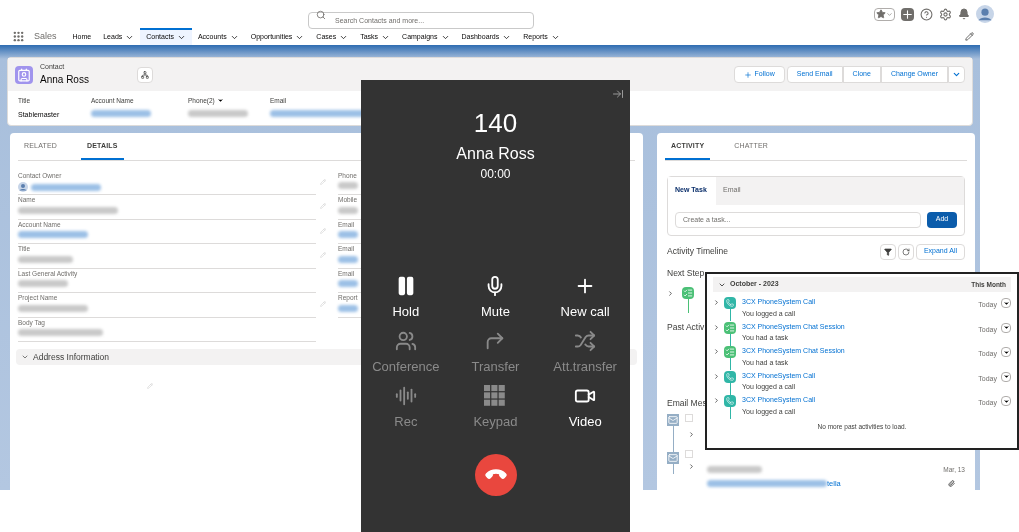 This screenshot has height=532, width=1019. I want to click on notifications-icon, so click(964, 14).